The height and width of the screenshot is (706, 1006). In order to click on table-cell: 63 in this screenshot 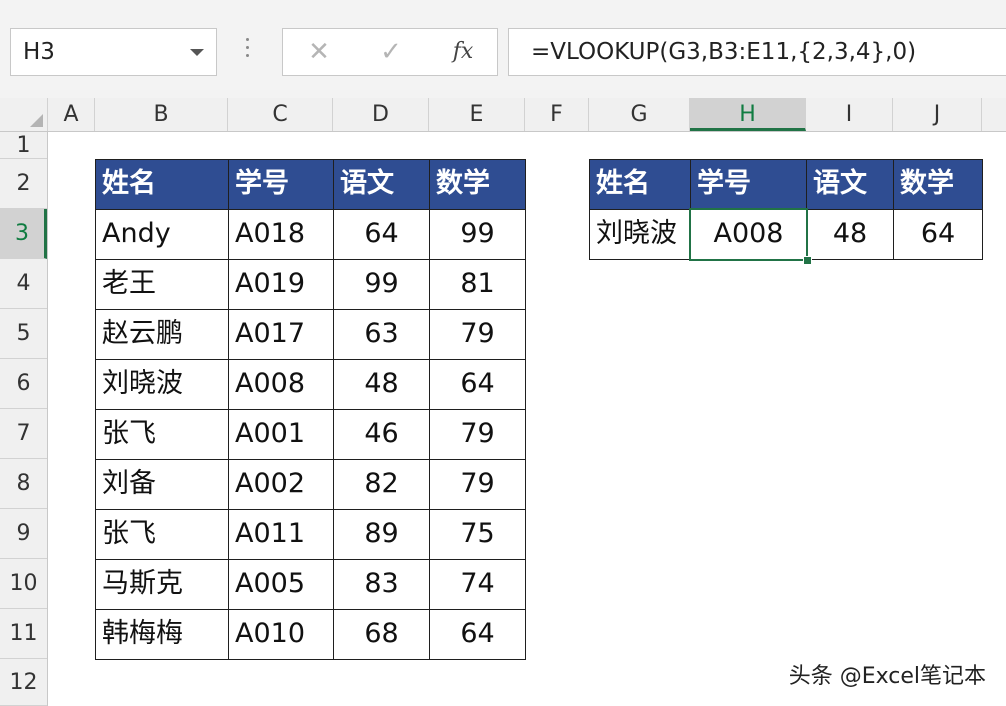, I will do `click(381, 334)`.